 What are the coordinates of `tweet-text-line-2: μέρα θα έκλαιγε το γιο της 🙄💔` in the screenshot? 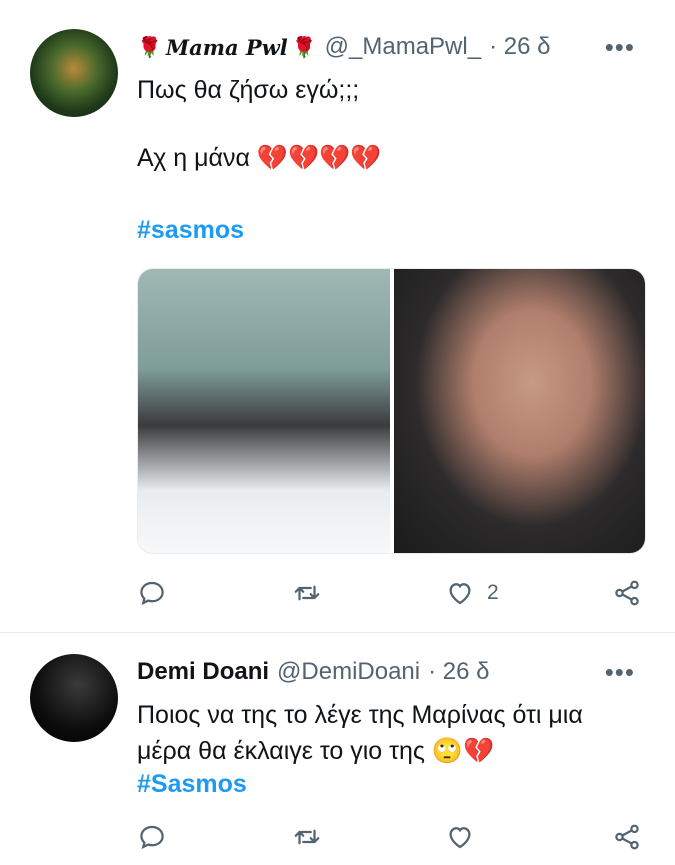 It's located at (316, 751).